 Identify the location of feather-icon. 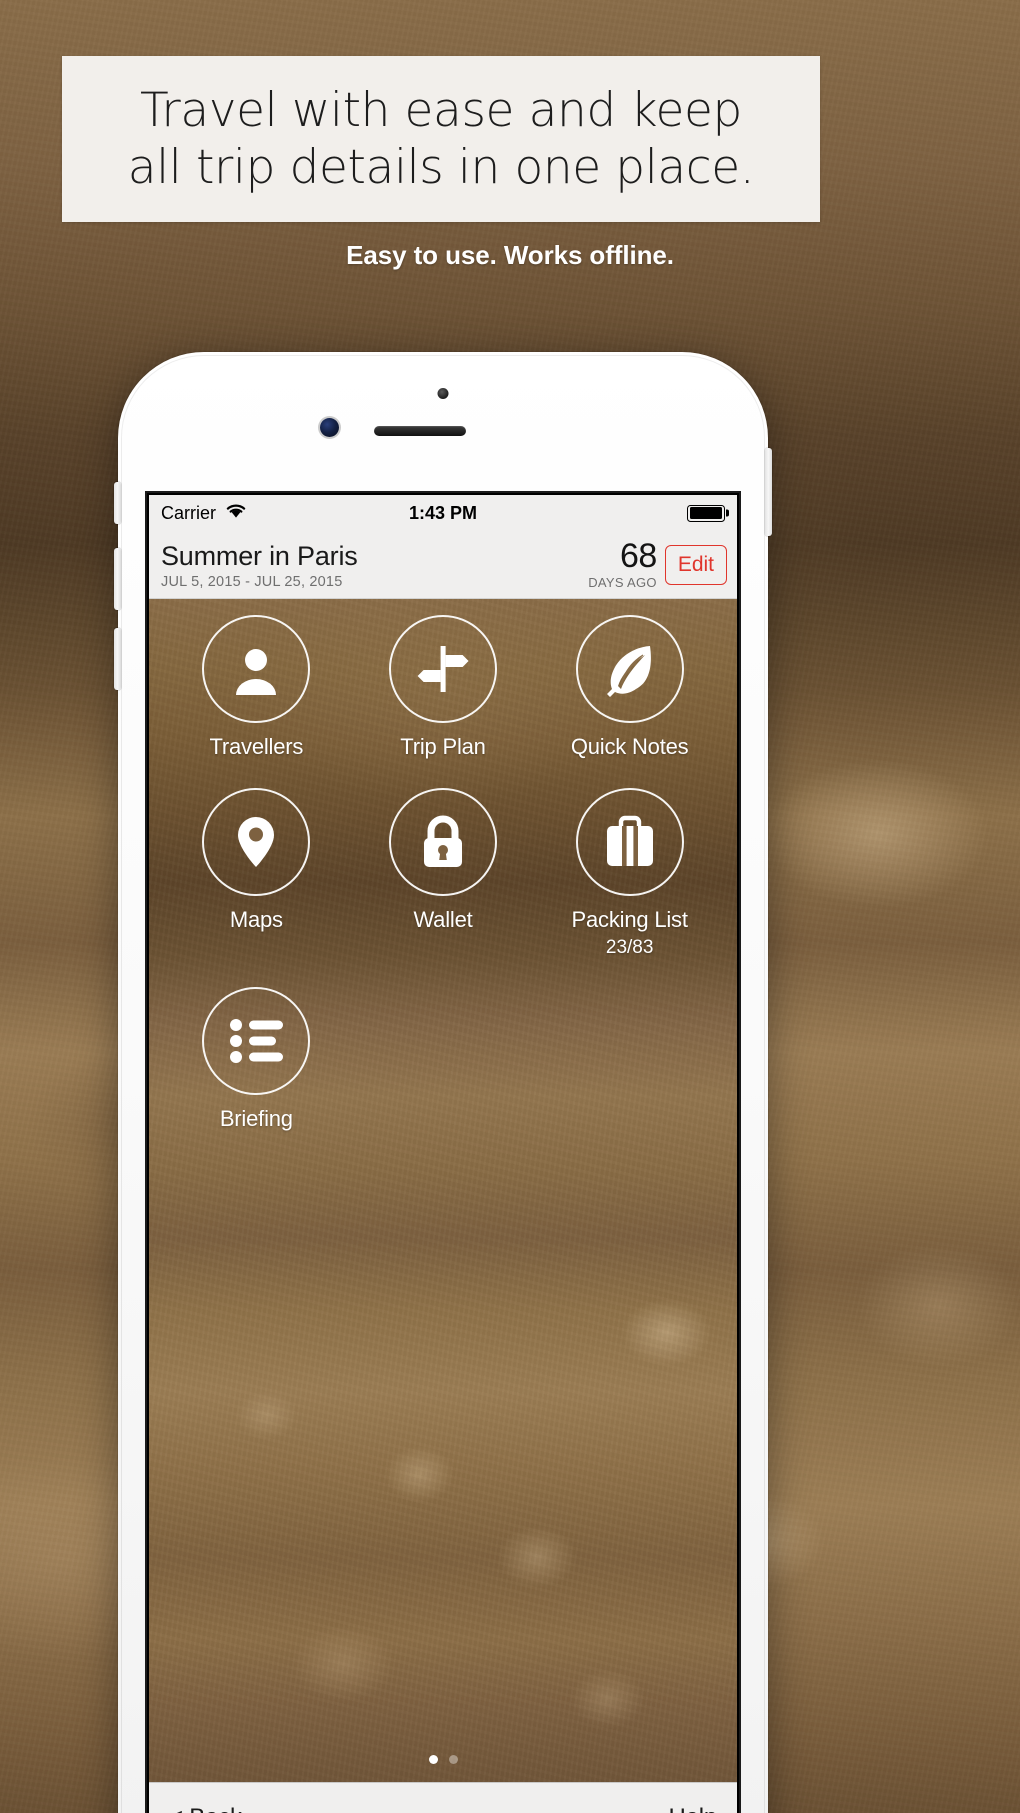
(630, 669).